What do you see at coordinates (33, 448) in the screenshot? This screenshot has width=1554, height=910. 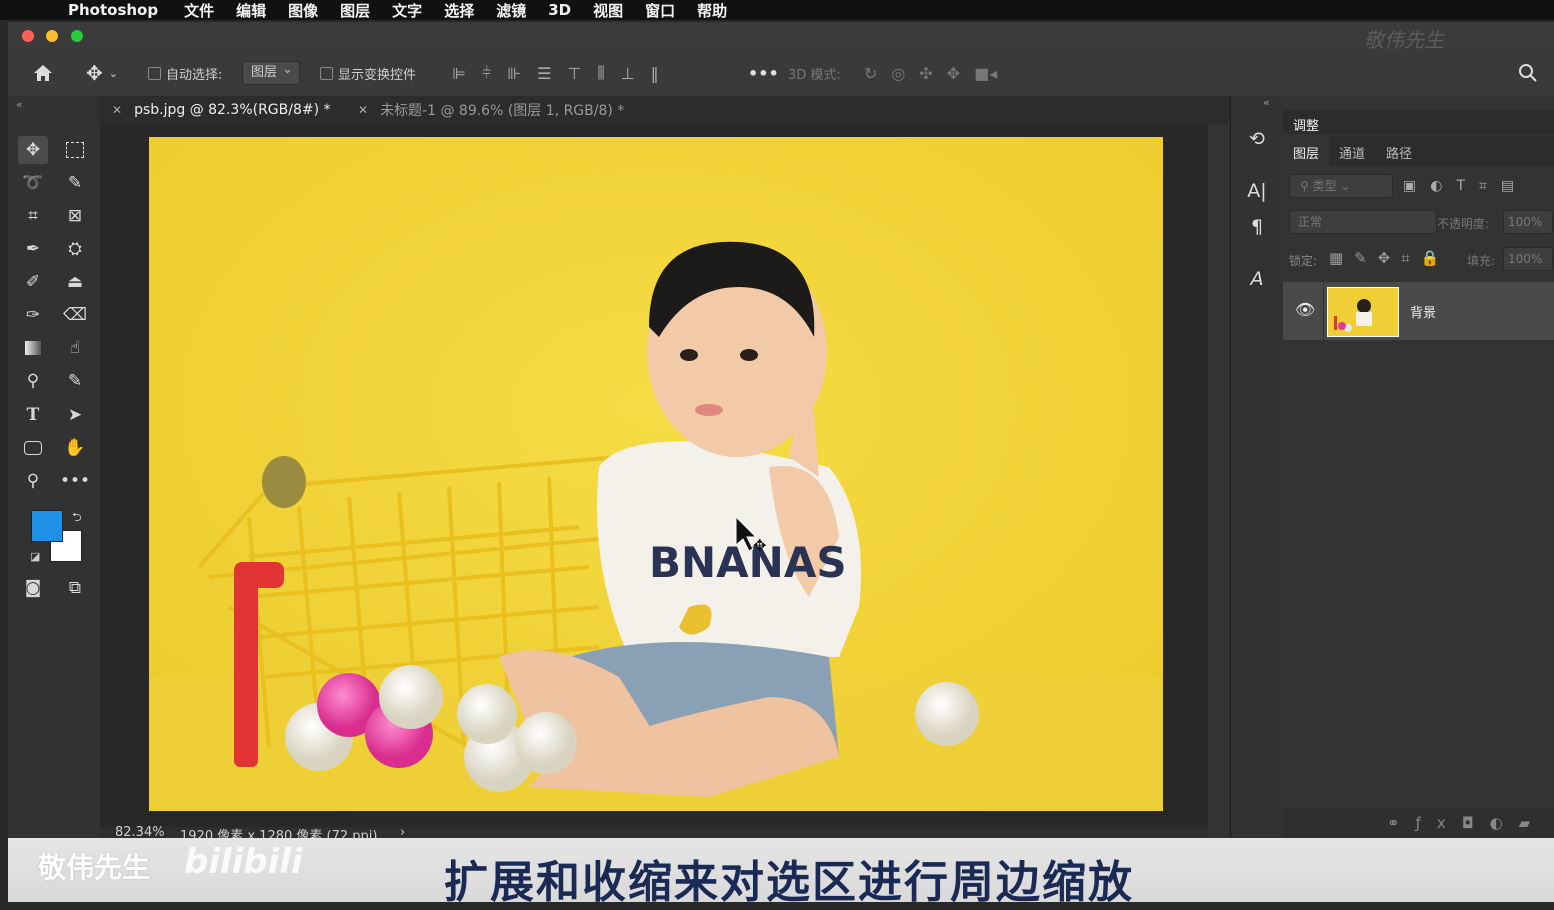 I see `shape-tool-icon` at bounding box center [33, 448].